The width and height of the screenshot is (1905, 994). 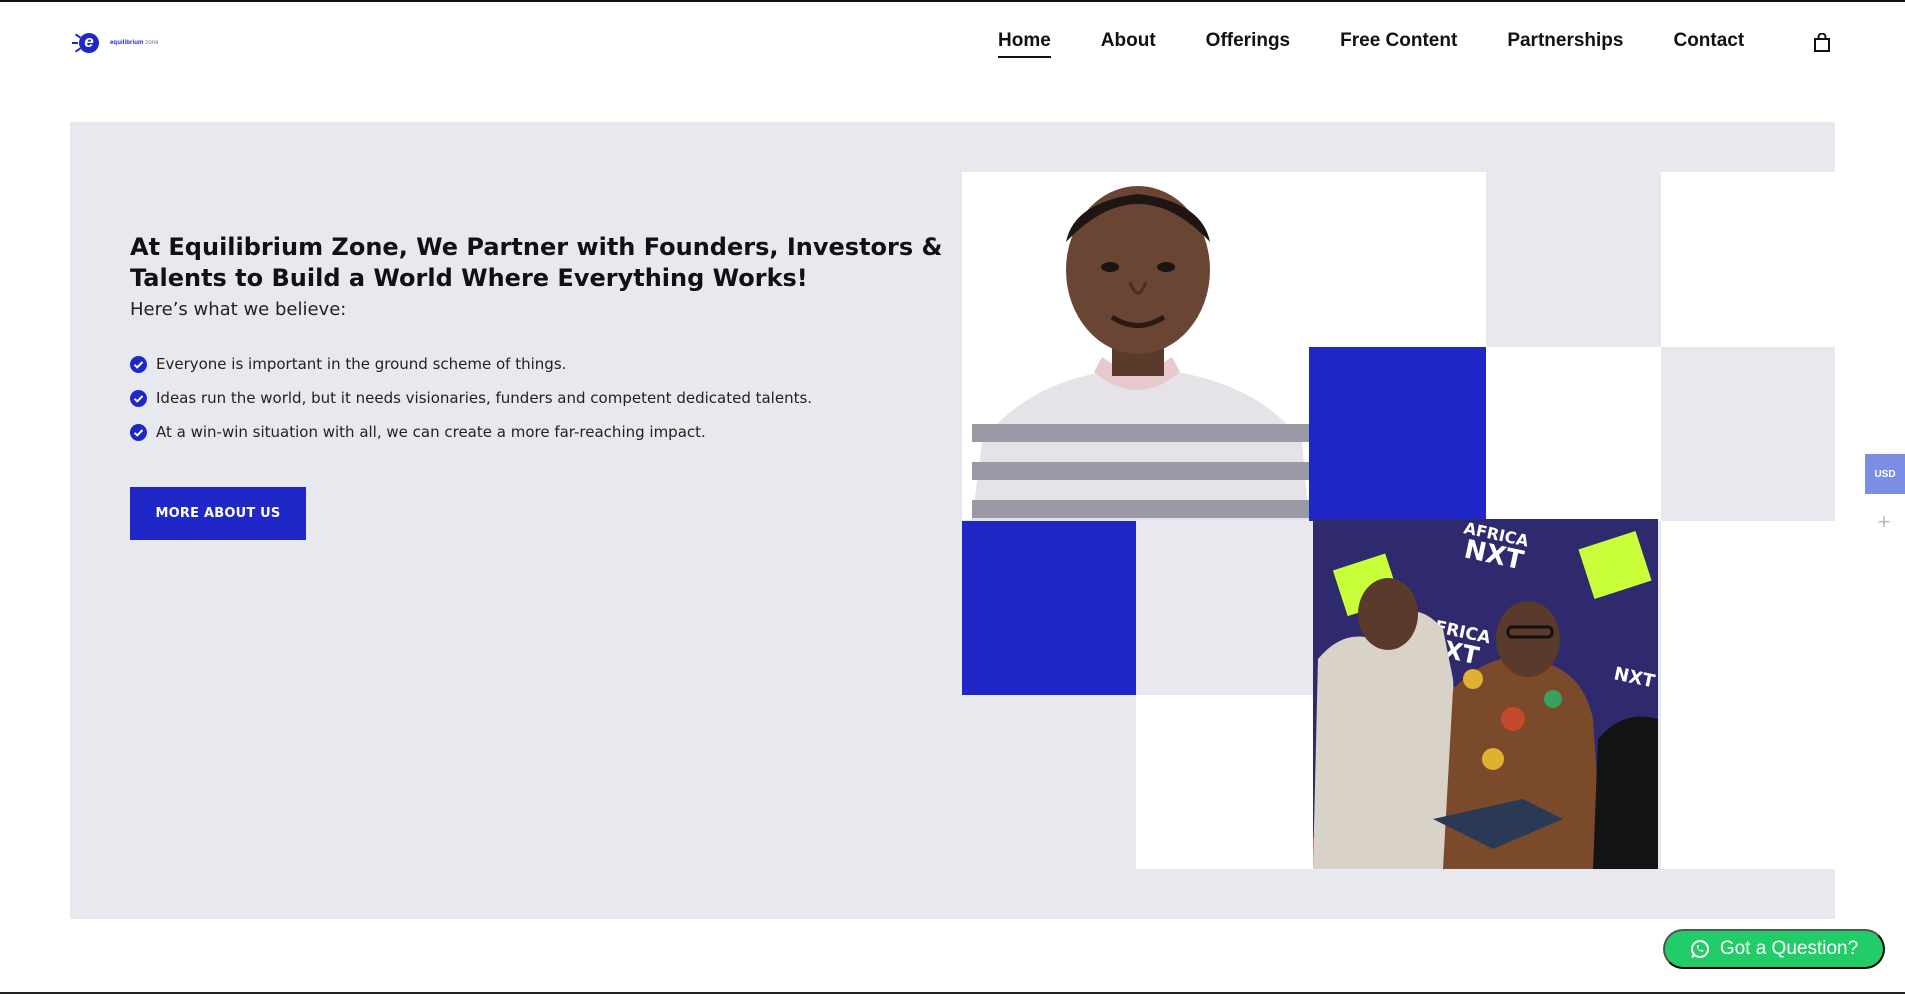 I want to click on got-a-question-button: Got a Question?, so click(x=1774, y=949).